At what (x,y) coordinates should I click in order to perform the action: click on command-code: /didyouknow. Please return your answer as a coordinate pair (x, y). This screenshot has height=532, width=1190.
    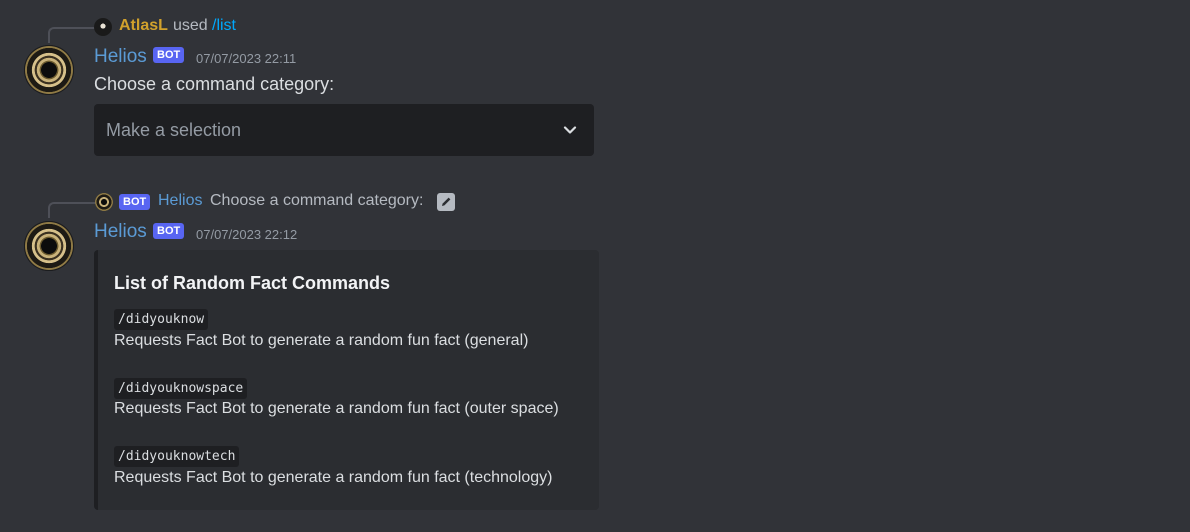
    Looking at the image, I should click on (161, 319).